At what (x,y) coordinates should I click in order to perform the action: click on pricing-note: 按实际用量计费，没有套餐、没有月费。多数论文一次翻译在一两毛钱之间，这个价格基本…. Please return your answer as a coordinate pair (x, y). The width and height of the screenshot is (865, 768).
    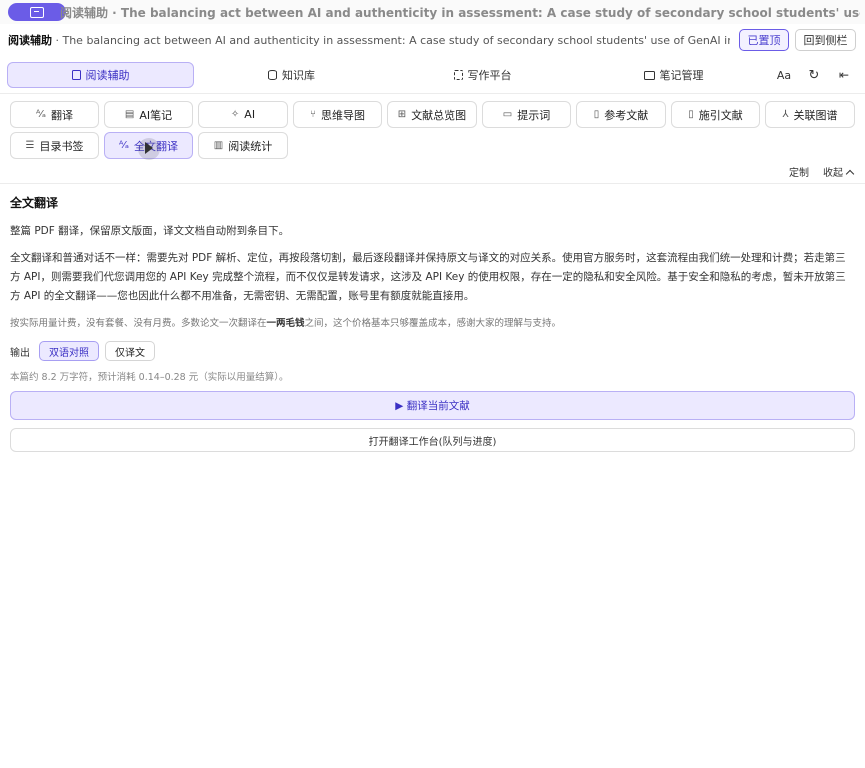
    Looking at the image, I should click on (432, 323).